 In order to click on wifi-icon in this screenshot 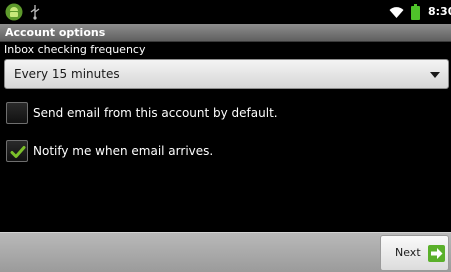, I will do `click(396, 12)`.